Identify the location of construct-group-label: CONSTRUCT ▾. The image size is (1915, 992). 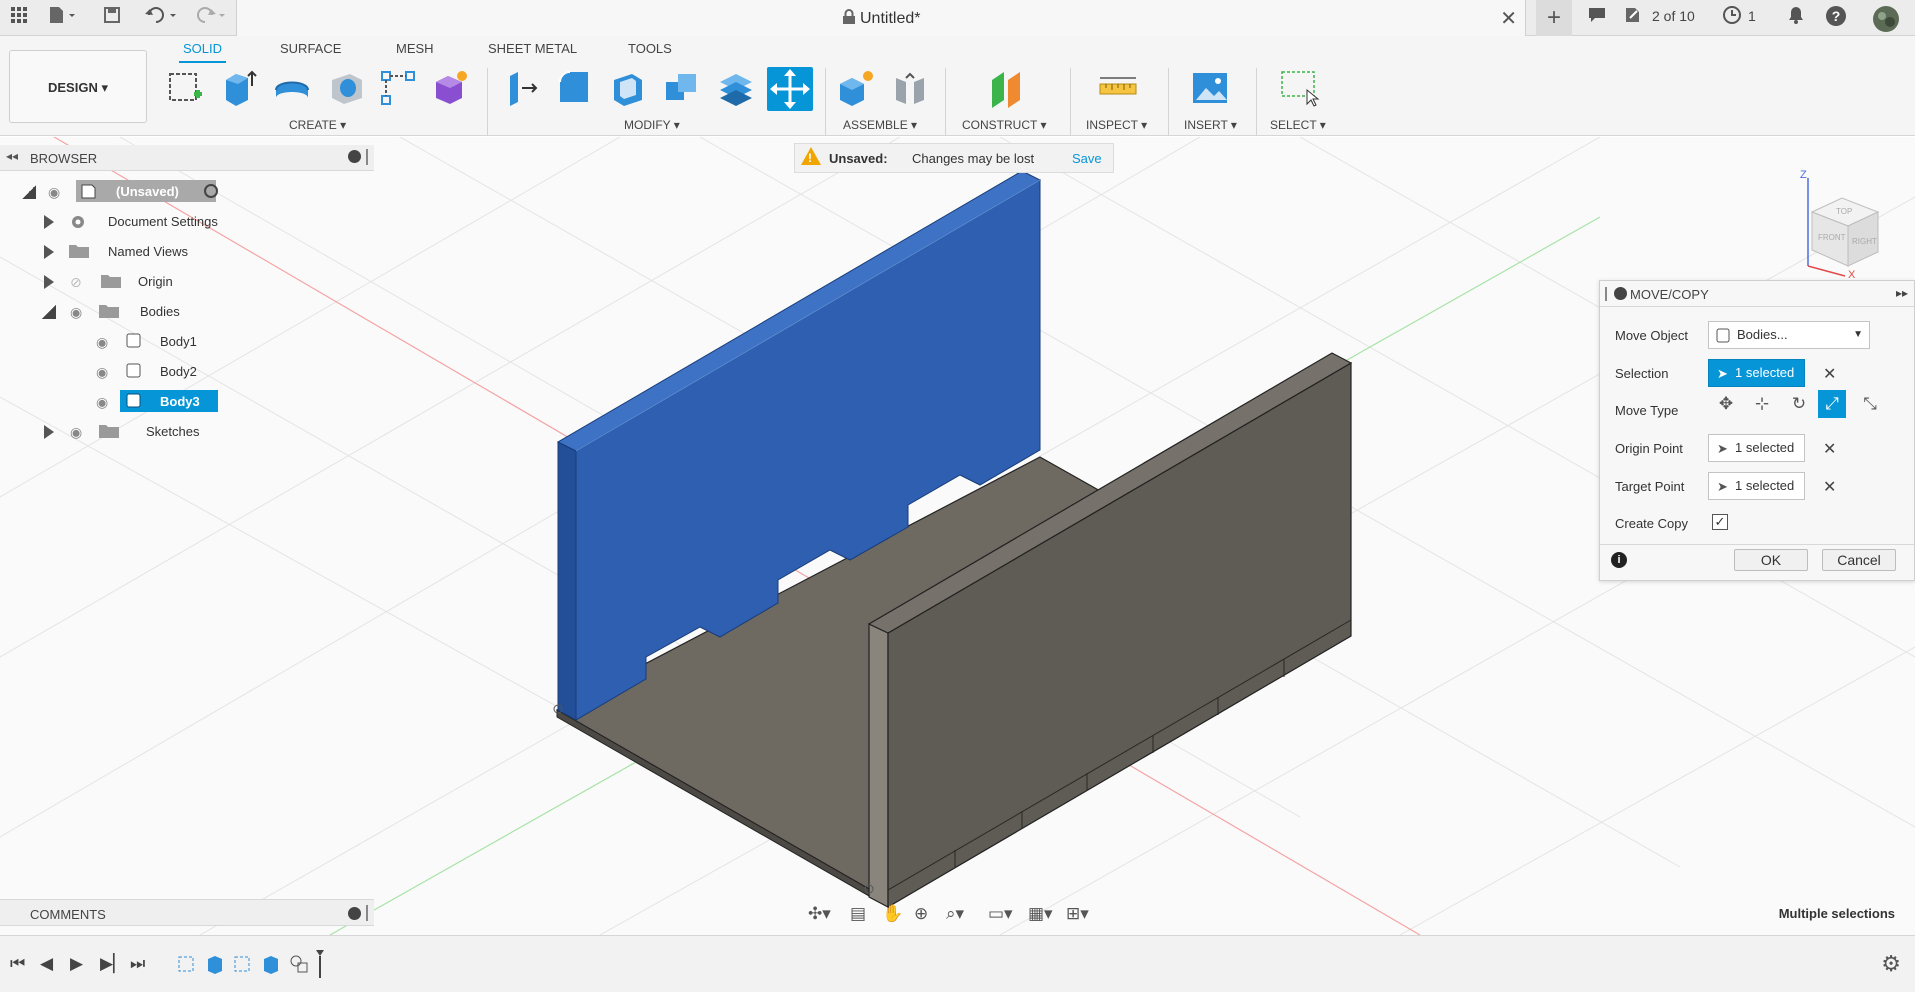
(1004, 125).